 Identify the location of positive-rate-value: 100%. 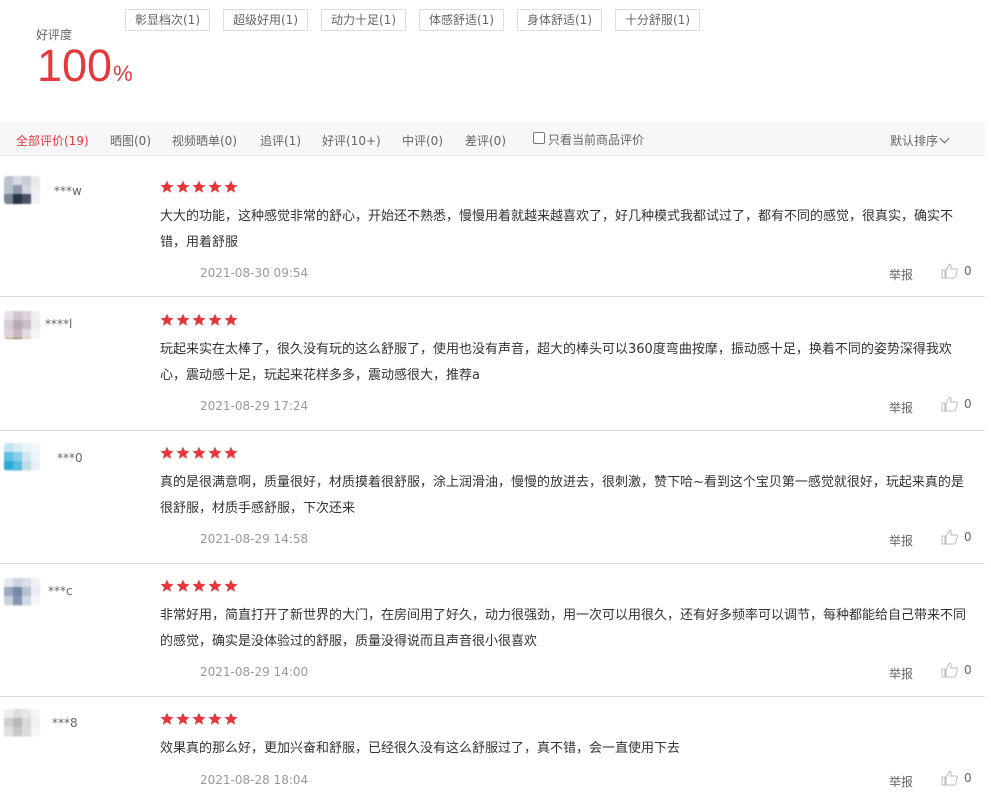
(85, 70).